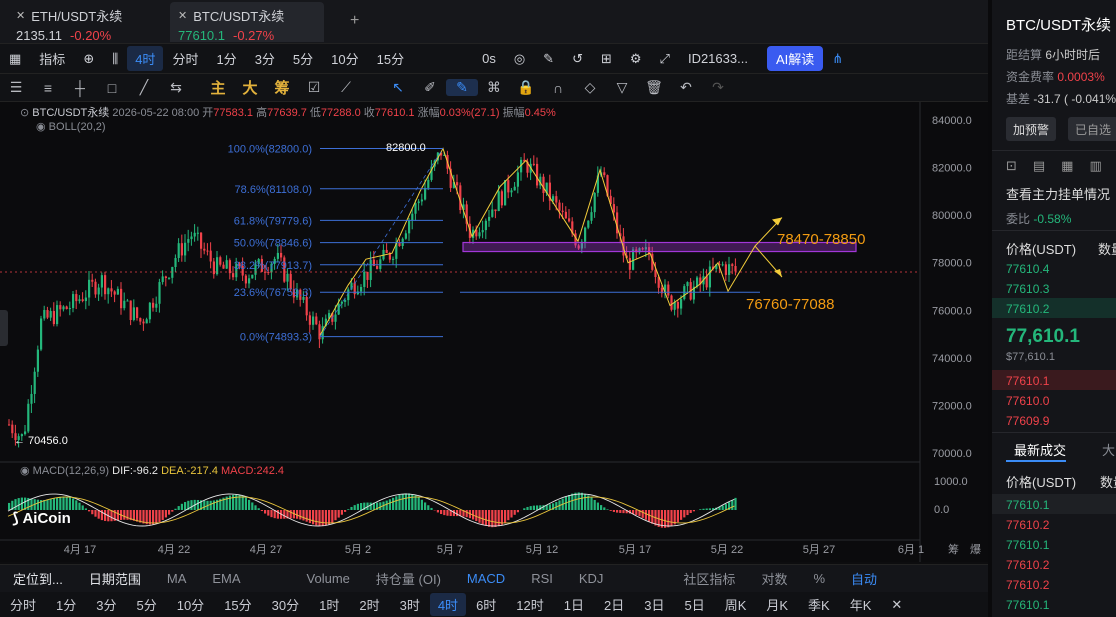 This screenshot has height=617, width=1116. Describe the element at coordinates (1092, 129) in the screenshot. I see `favorite-button: 已自选` at that location.